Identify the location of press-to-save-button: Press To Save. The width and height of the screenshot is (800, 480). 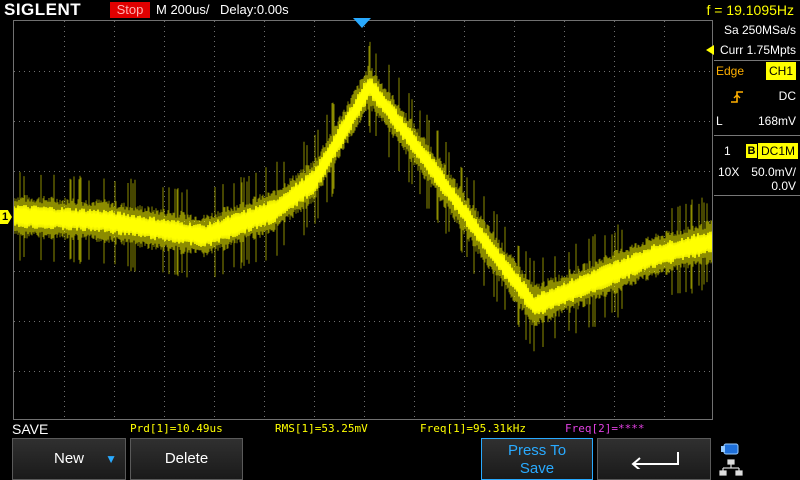
(537, 459).